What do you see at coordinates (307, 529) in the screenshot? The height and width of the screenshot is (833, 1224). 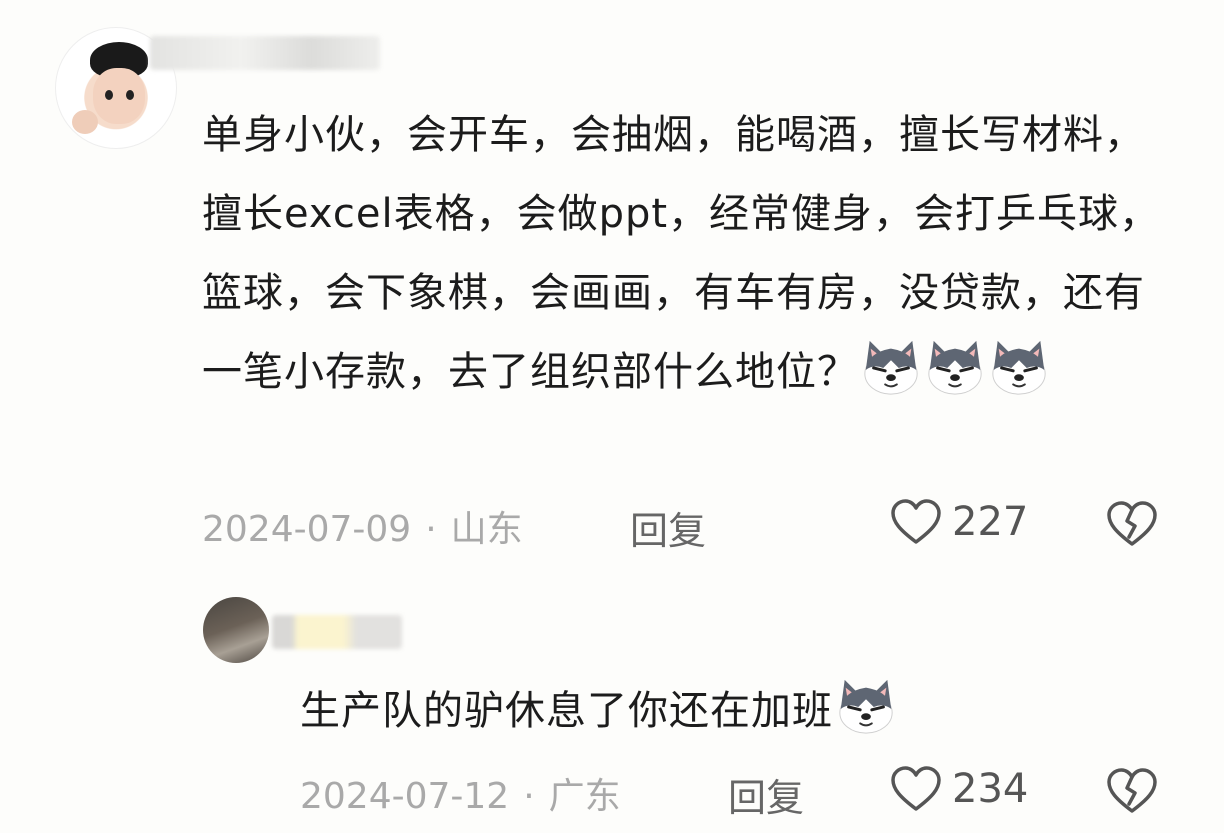 I see `comment-date: 2024-07-09` at bounding box center [307, 529].